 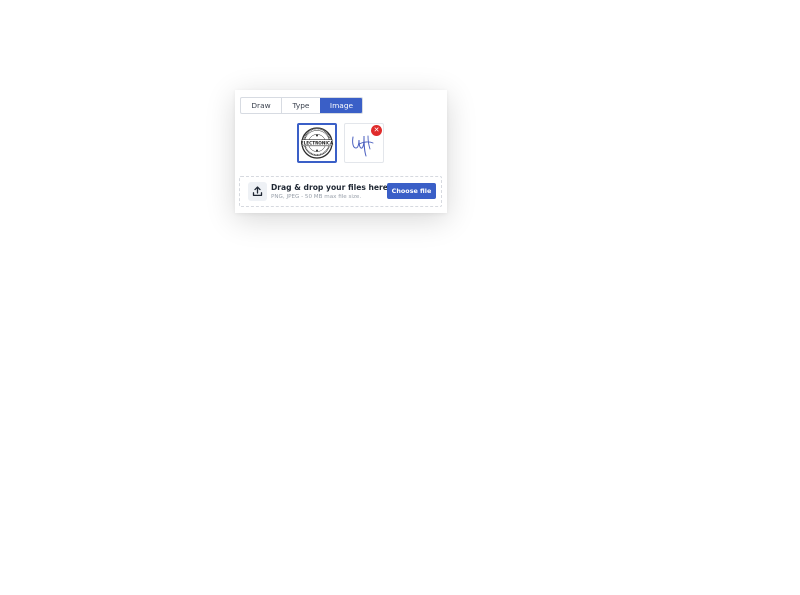 I want to click on stamp-image: ELECTRONICA, so click(x=317, y=143).